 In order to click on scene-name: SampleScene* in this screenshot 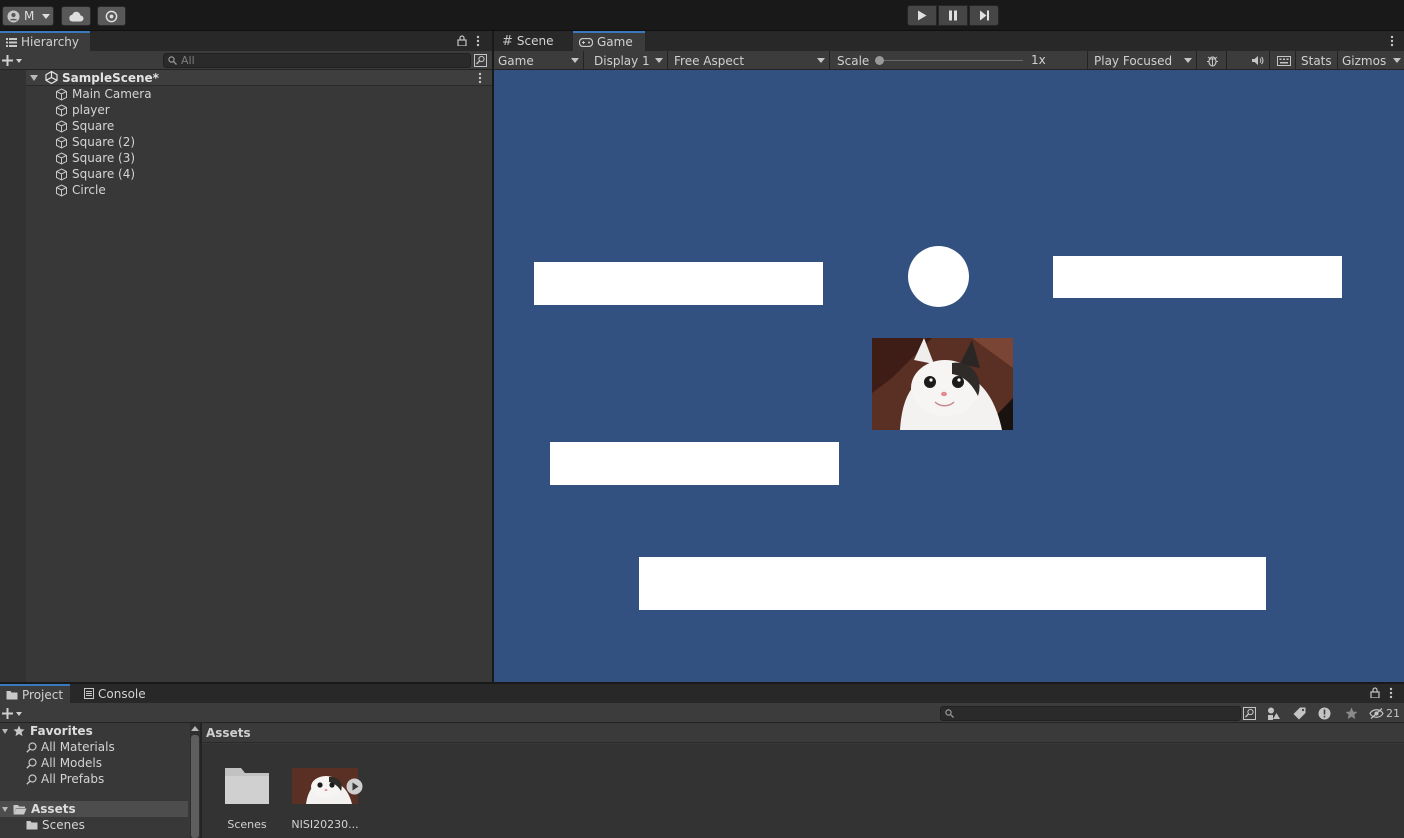, I will do `click(110, 77)`.